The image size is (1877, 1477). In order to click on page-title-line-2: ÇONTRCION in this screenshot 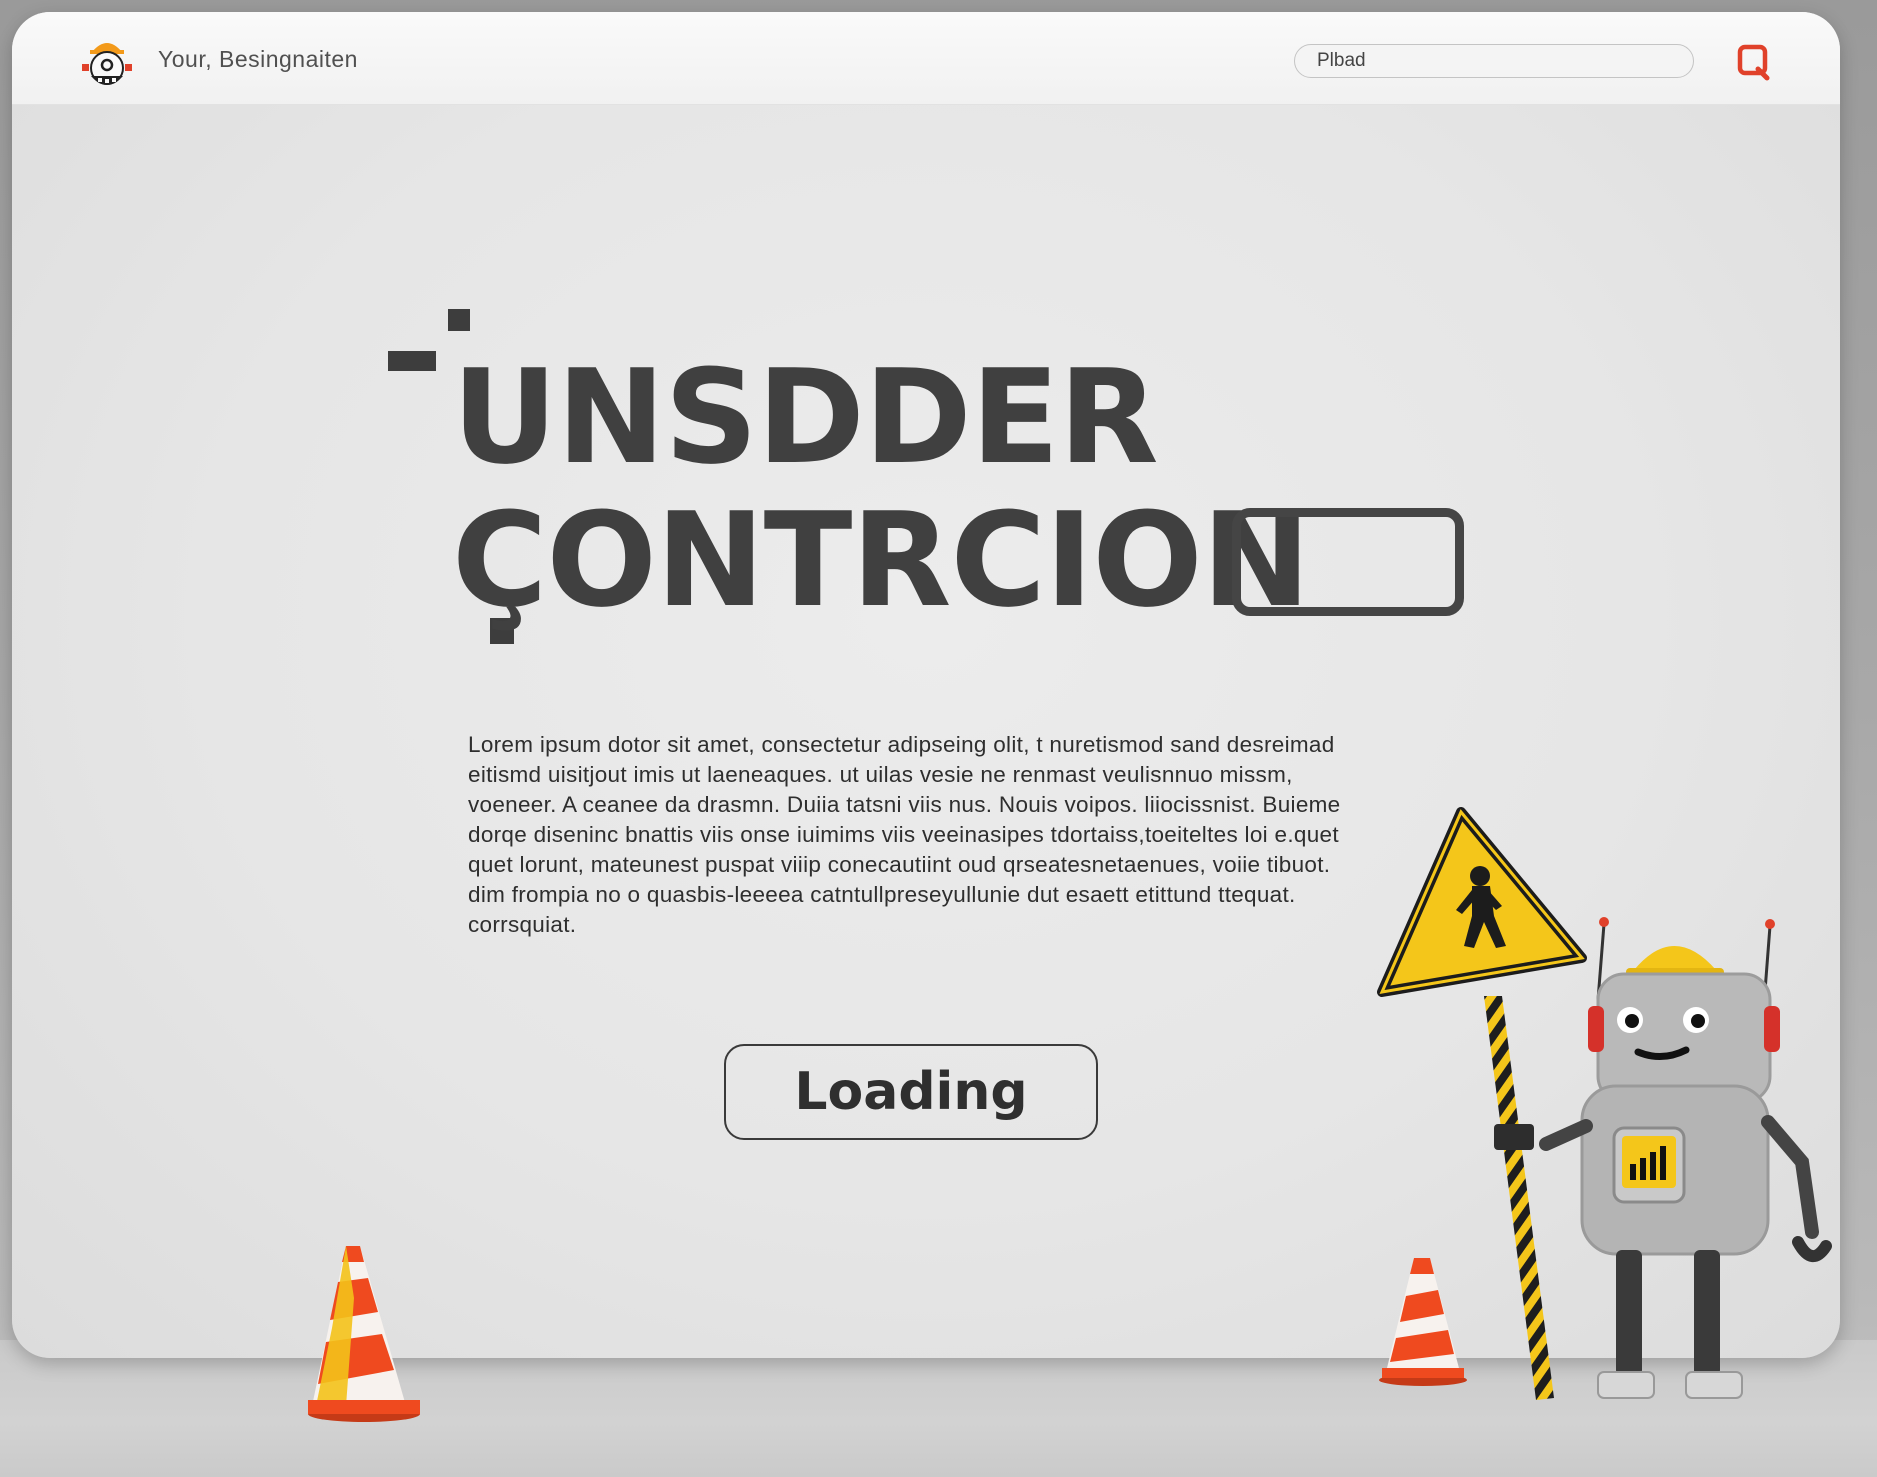, I will do `click(881, 560)`.